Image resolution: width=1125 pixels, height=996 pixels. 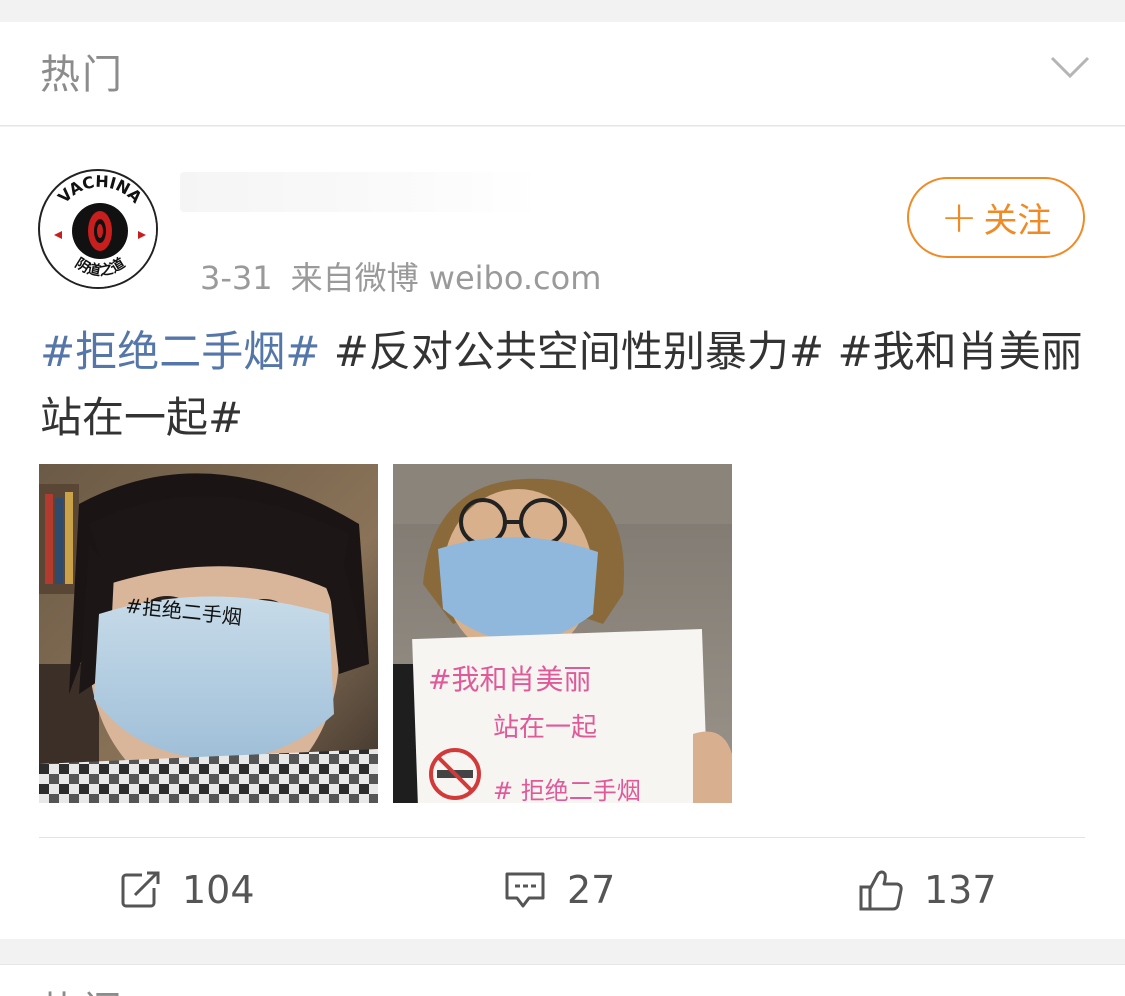 I want to click on photo-mask-portrait: #拒绝二手烟, so click(x=208, y=633).